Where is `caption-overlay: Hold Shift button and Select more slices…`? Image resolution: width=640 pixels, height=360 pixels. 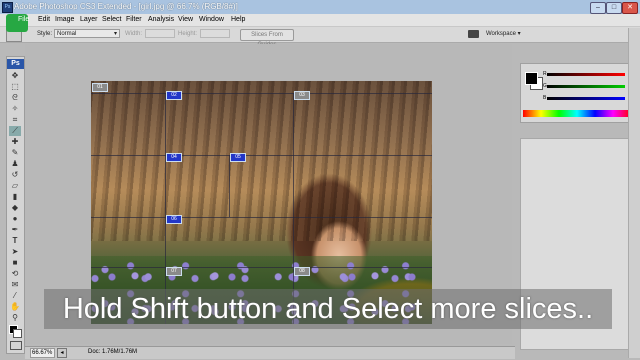
caption-overlay: Hold Shift button and Select more slices… is located at coordinates (328, 309).